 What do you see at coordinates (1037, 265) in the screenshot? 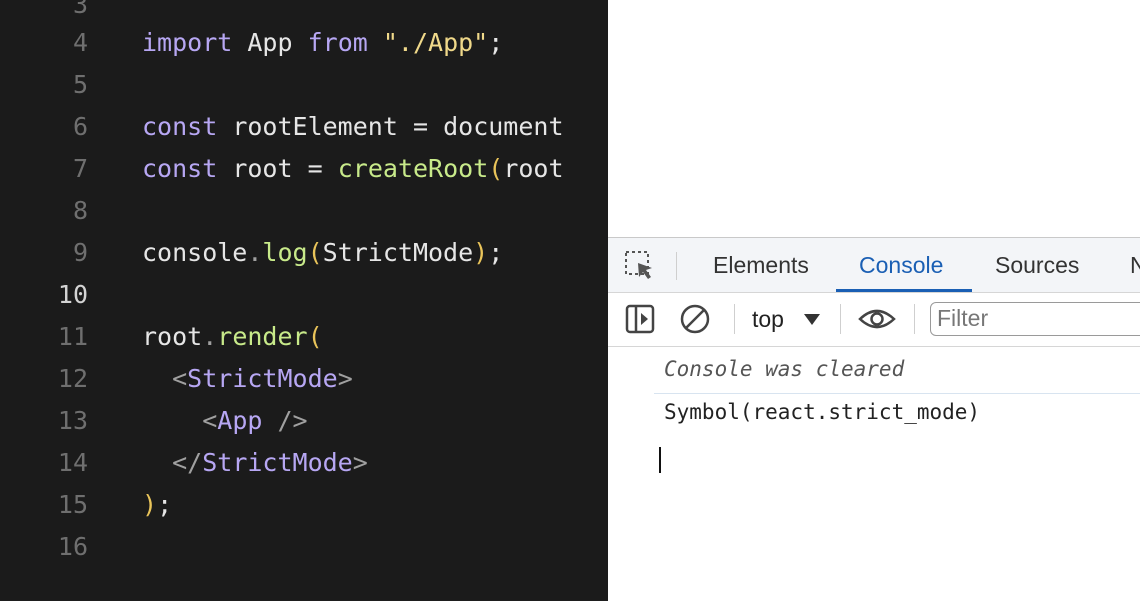
I see `tab-sources: Sources` at bounding box center [1037, 265].